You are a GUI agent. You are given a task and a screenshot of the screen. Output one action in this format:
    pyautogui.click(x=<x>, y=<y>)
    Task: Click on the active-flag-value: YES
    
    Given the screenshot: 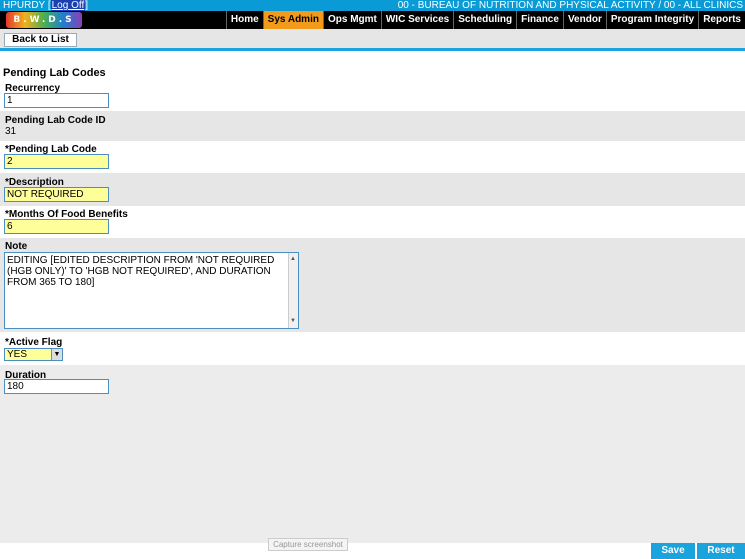 What is the action you would take?
    pyautogui.click(x=17, y=354)
    